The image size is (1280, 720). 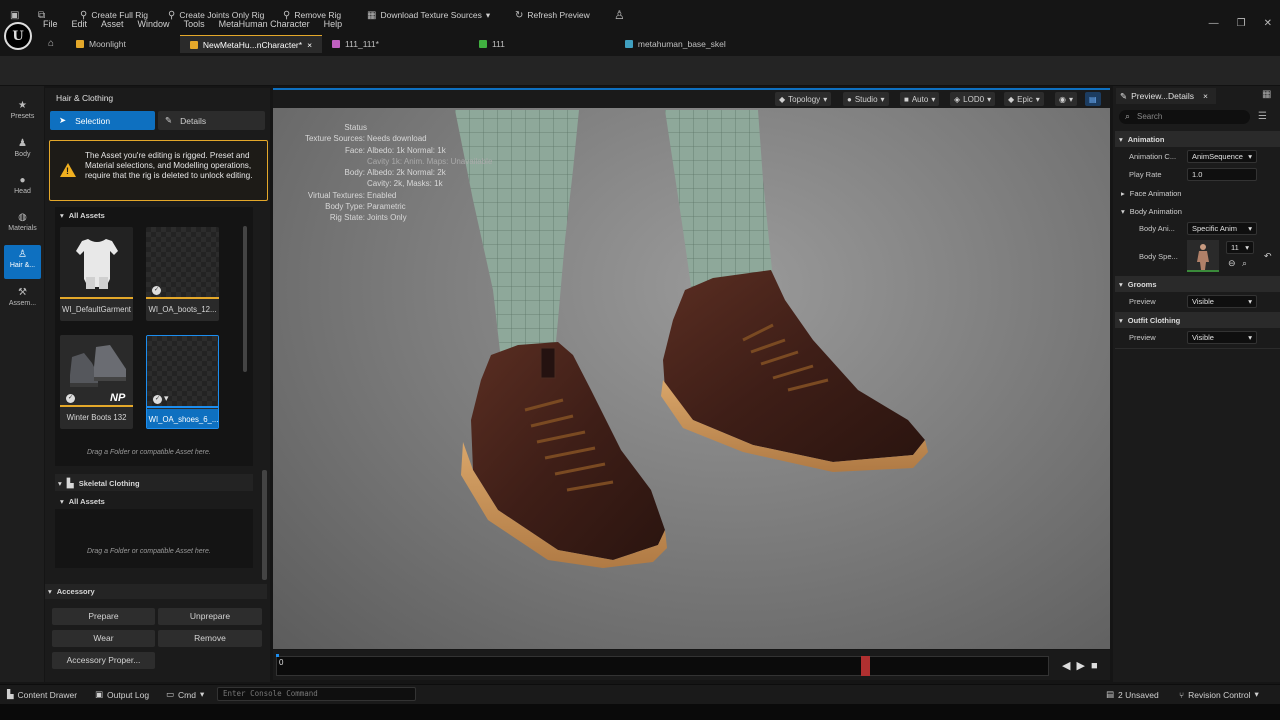 I want to click on remove-rig-button: ⚲ Remove Rig, so click(x=312, y=15).